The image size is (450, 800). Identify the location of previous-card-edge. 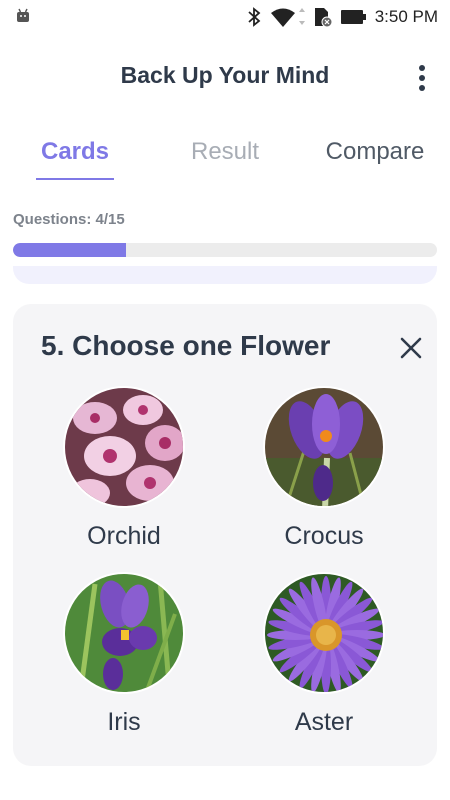
(225, 275).